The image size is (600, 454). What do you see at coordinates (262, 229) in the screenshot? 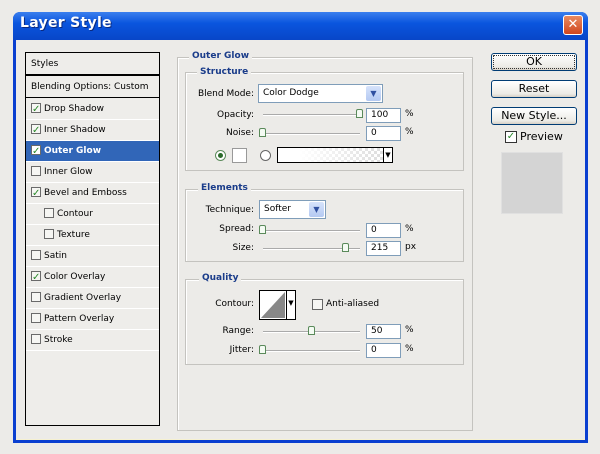
I see `spread-slider-thumb` at bounding box center [262, 229].